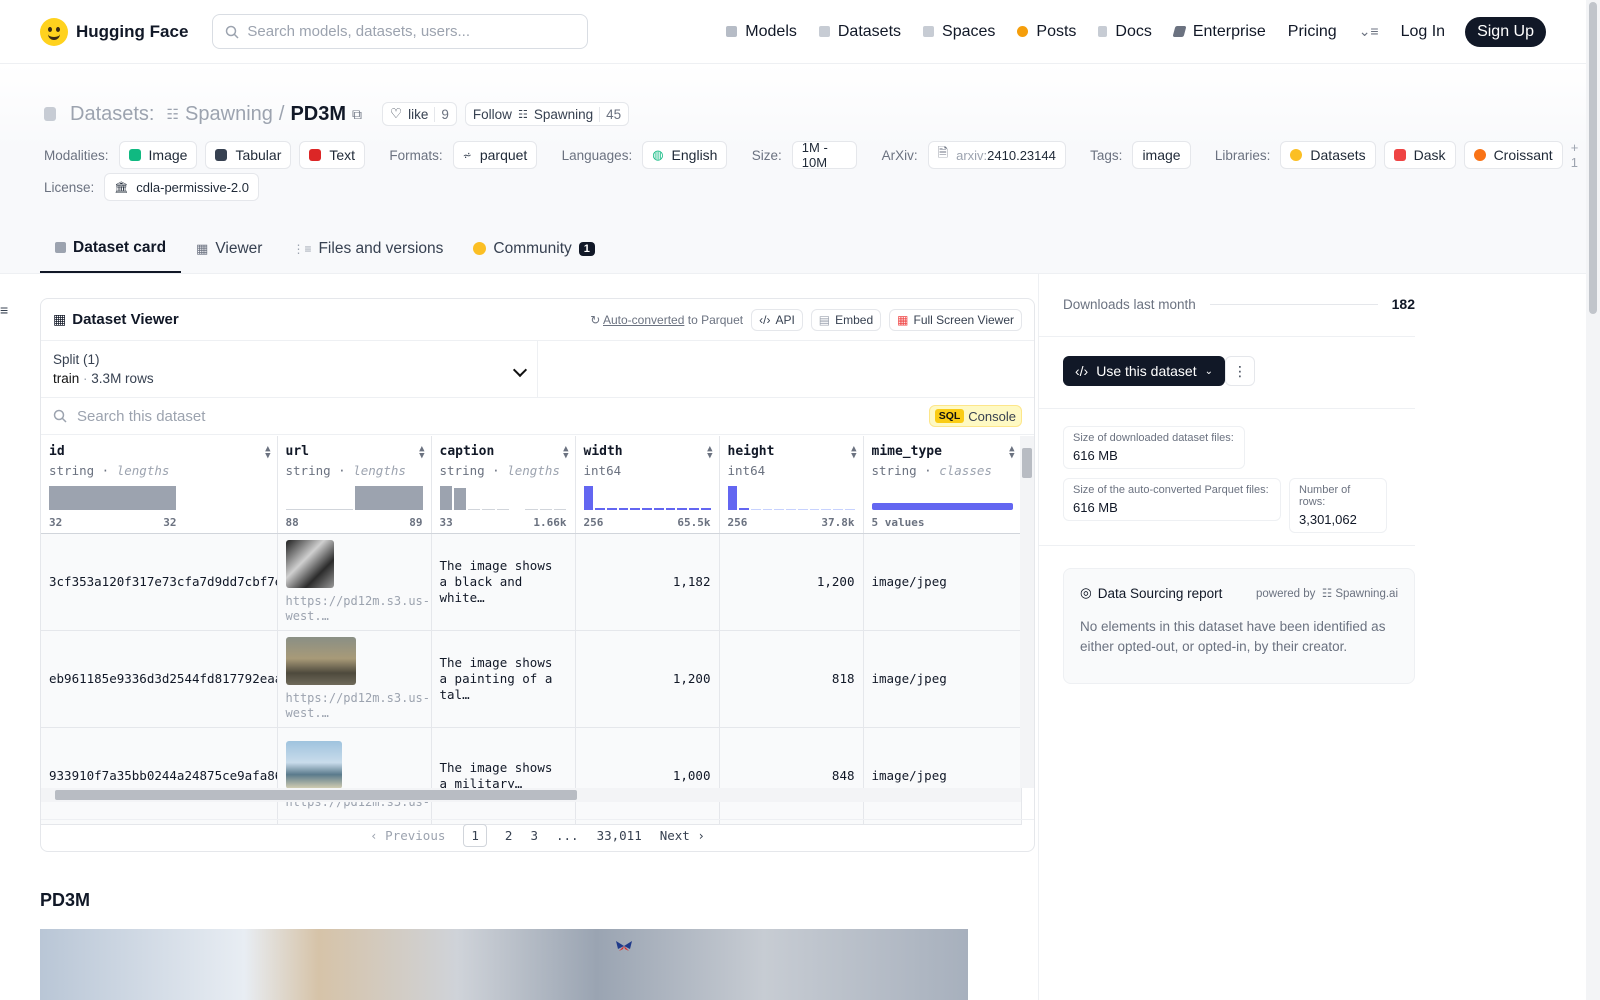  I want to click on tab-viewer: ▦ Viewer, so click(229, 248).